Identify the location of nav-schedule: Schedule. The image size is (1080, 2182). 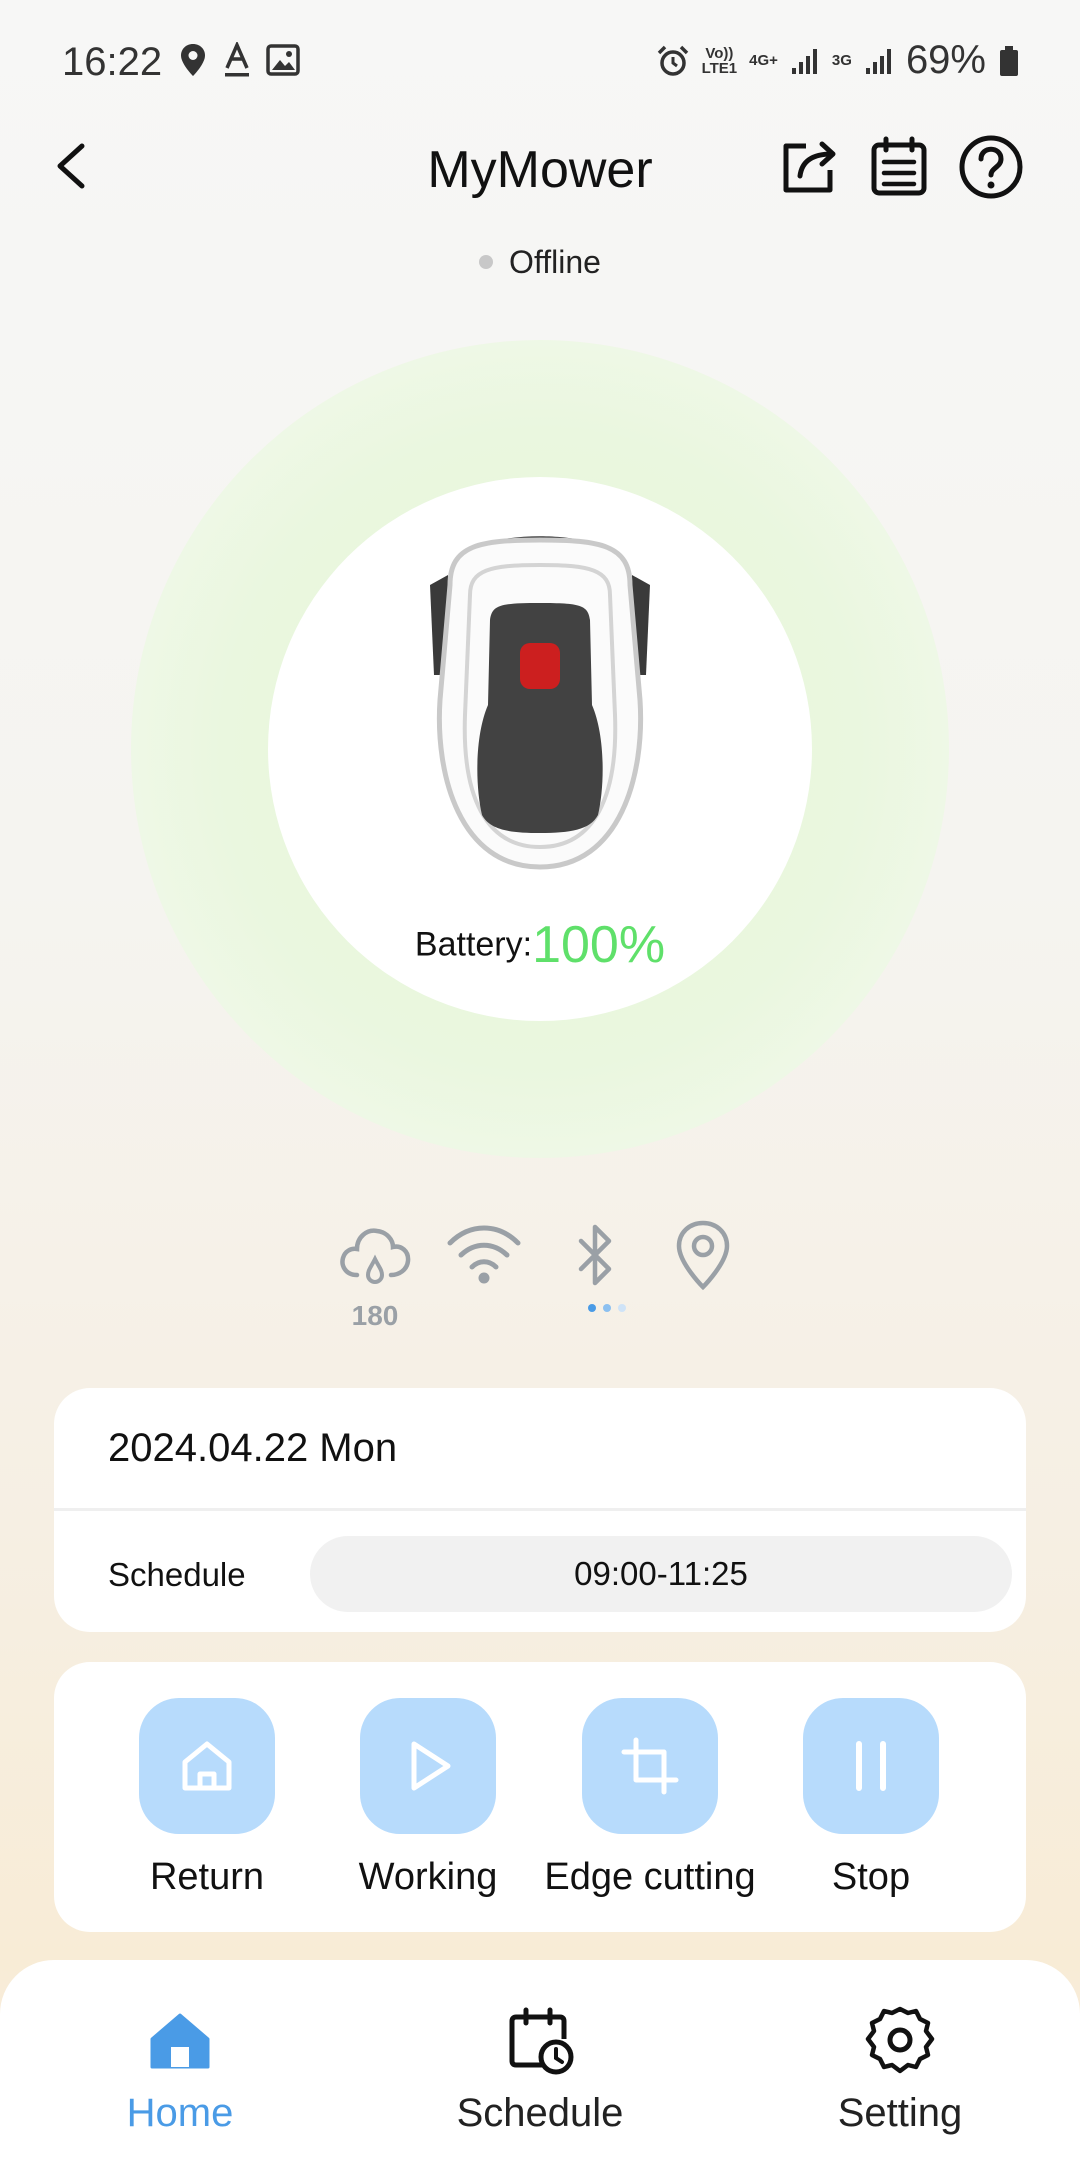
(540, 2070).